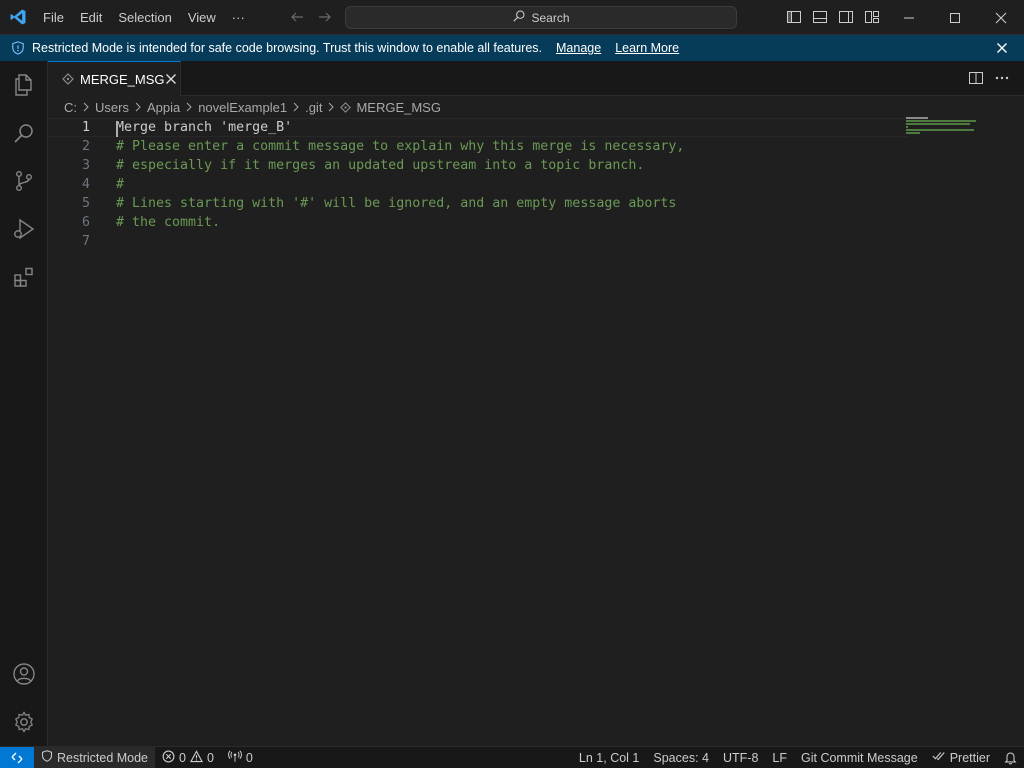 This screenshot has height=768, width=1024. I want to click on back-arrow-icon, so click(297, 17).